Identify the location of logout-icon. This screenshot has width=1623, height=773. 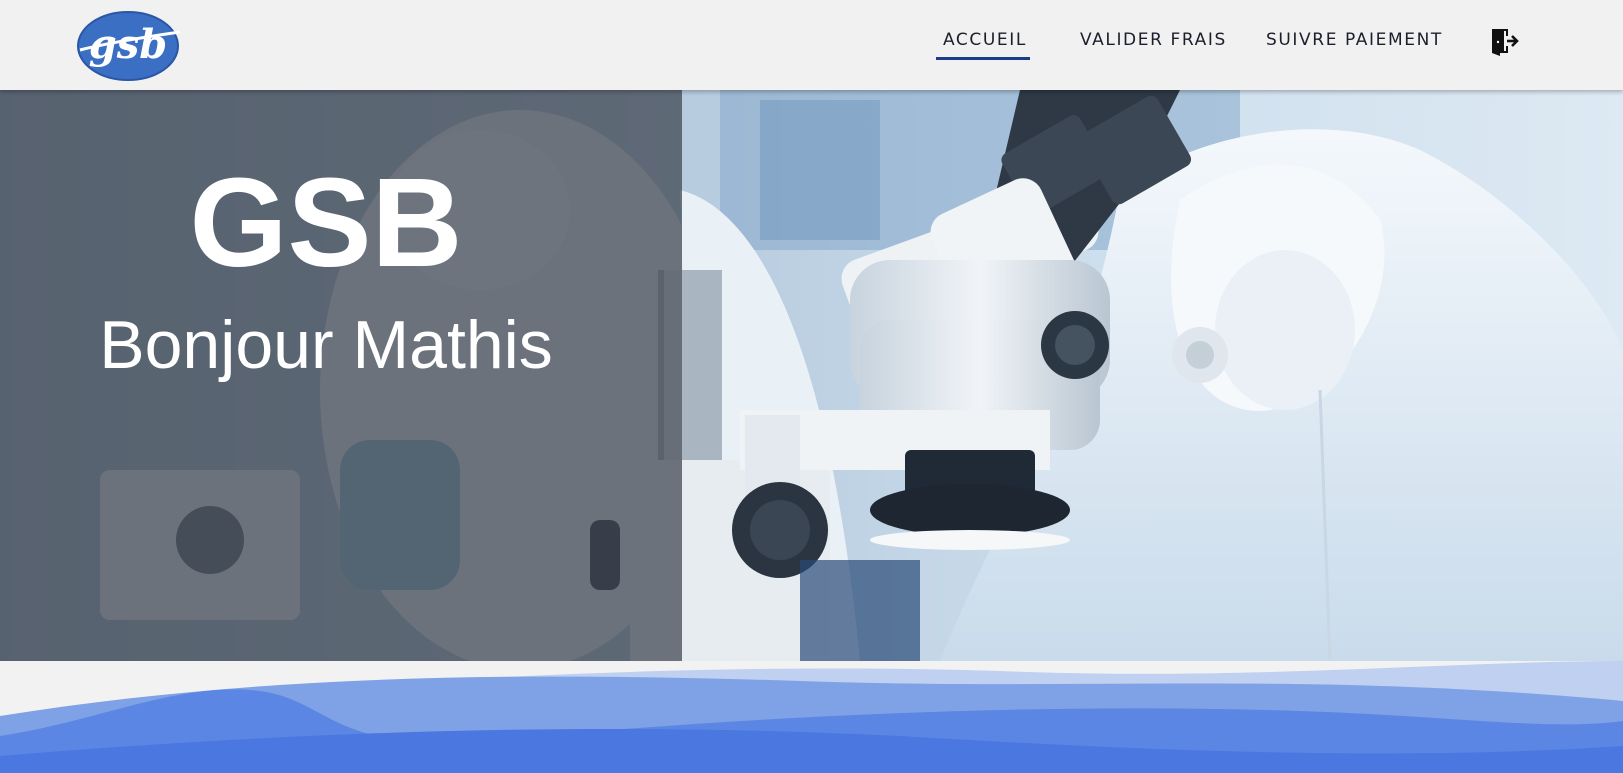
(1504, 41).